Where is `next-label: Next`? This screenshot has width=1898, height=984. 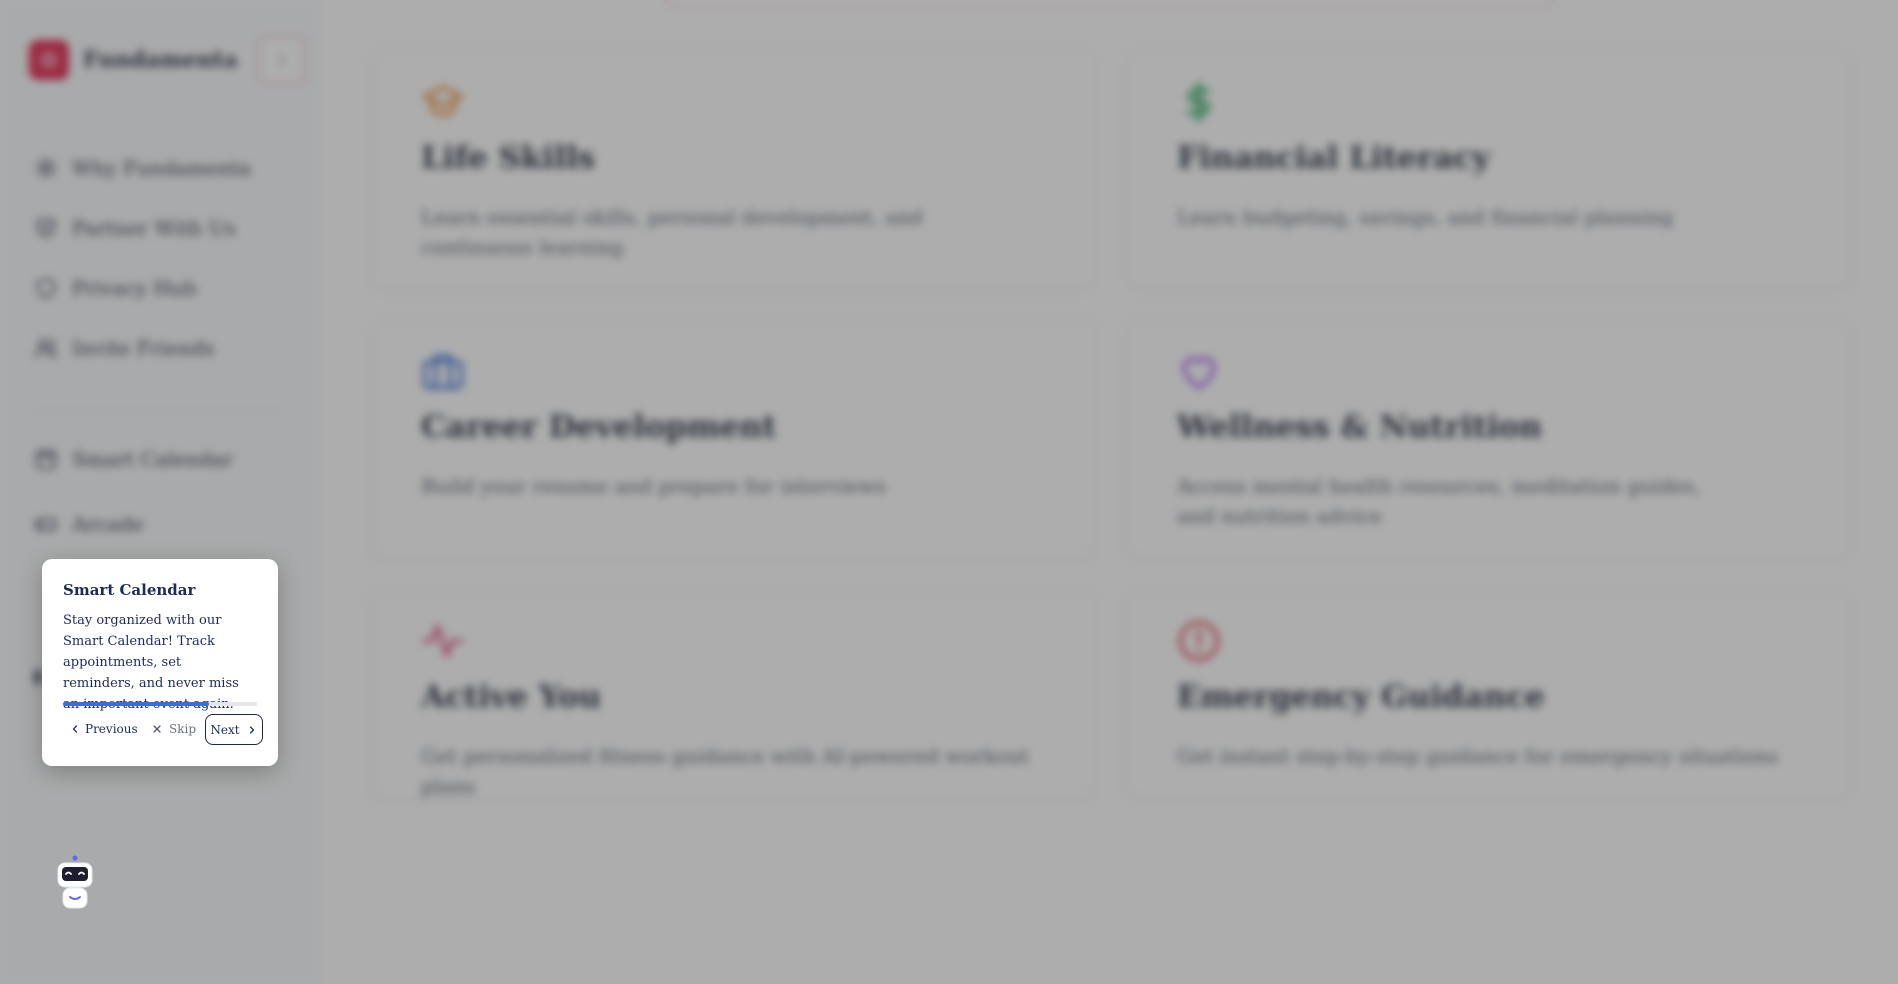
next-label: Next is located at coordinates (225, 729).